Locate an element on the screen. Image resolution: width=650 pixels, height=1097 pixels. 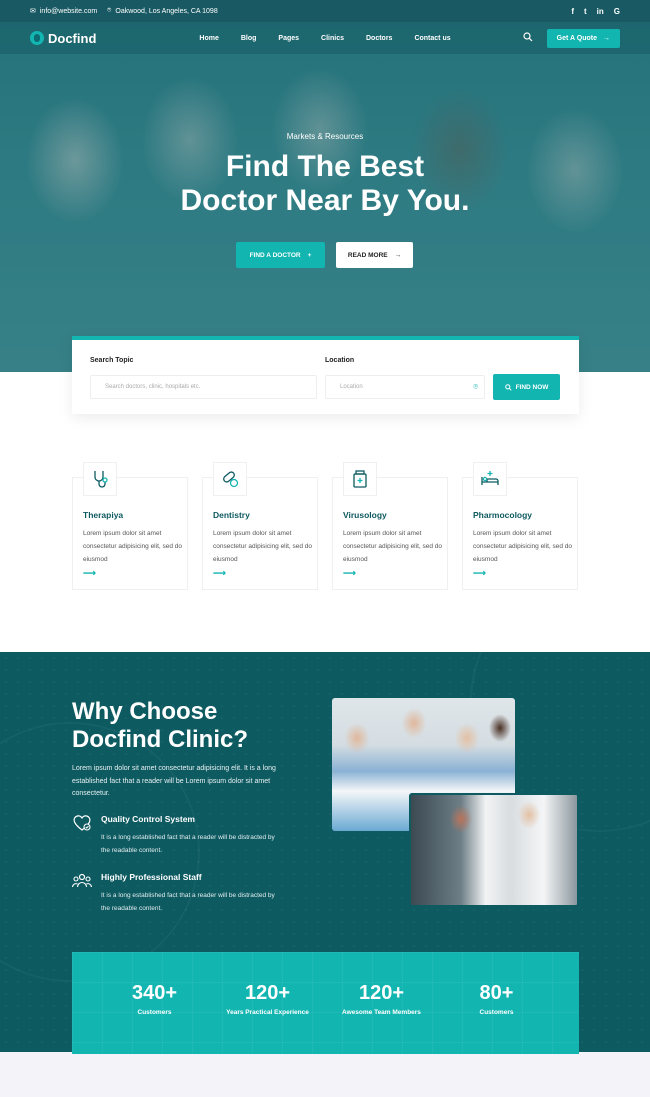
stat-customers: 340+ Customers is located at coordinates (154, 999).